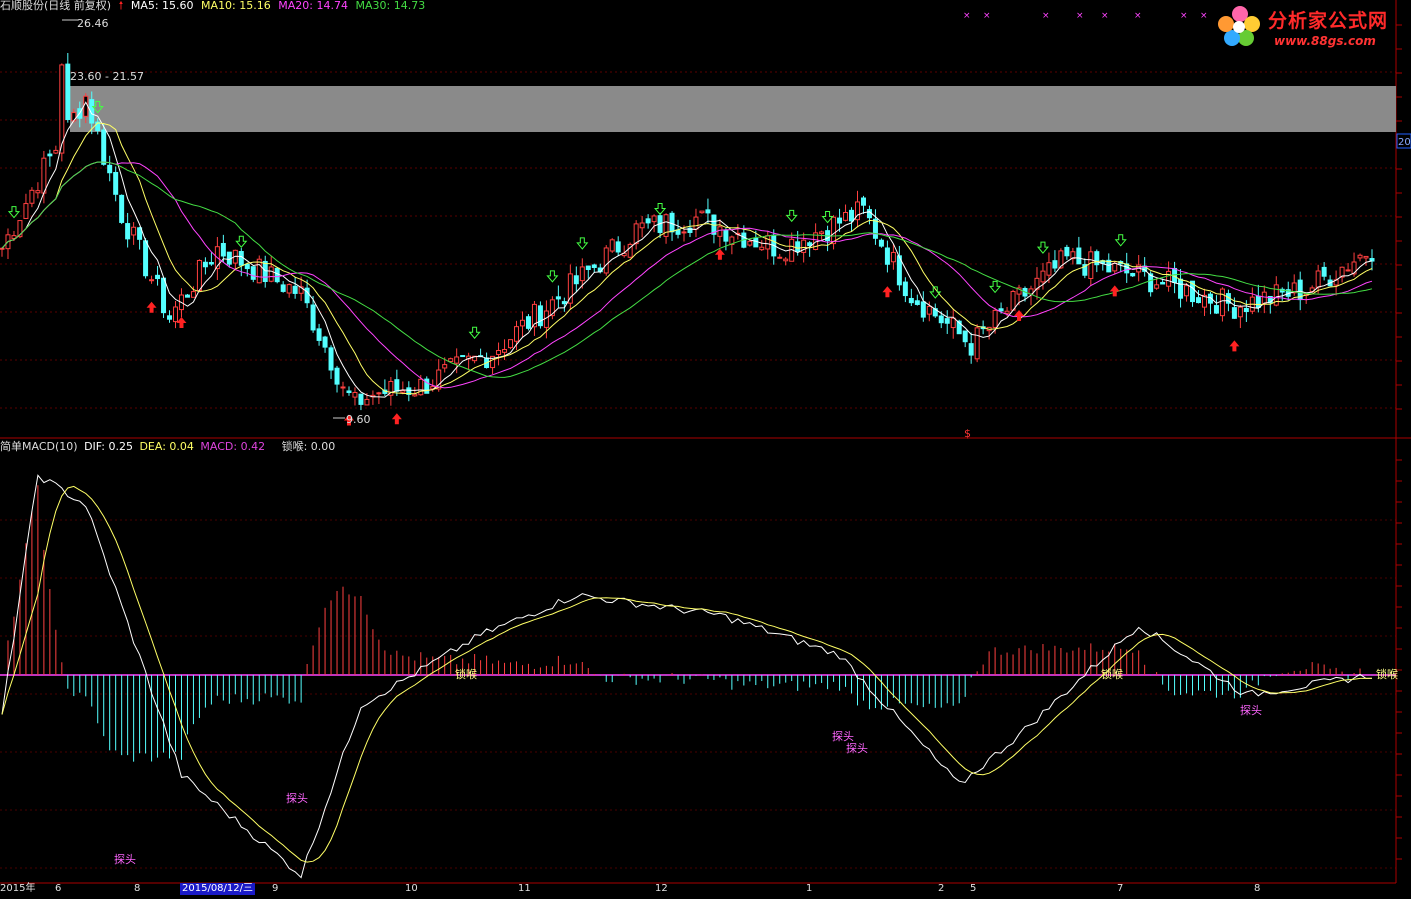 The width and height of the screenshot is (1411, 899). Describe the element at coordinates (1404, 142) in the screenshot. I see `right-axis-price-label: 20` at that location.